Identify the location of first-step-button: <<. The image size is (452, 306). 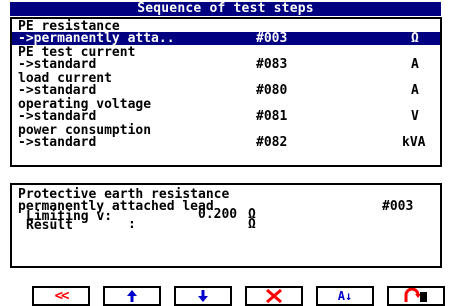
(61, 296).